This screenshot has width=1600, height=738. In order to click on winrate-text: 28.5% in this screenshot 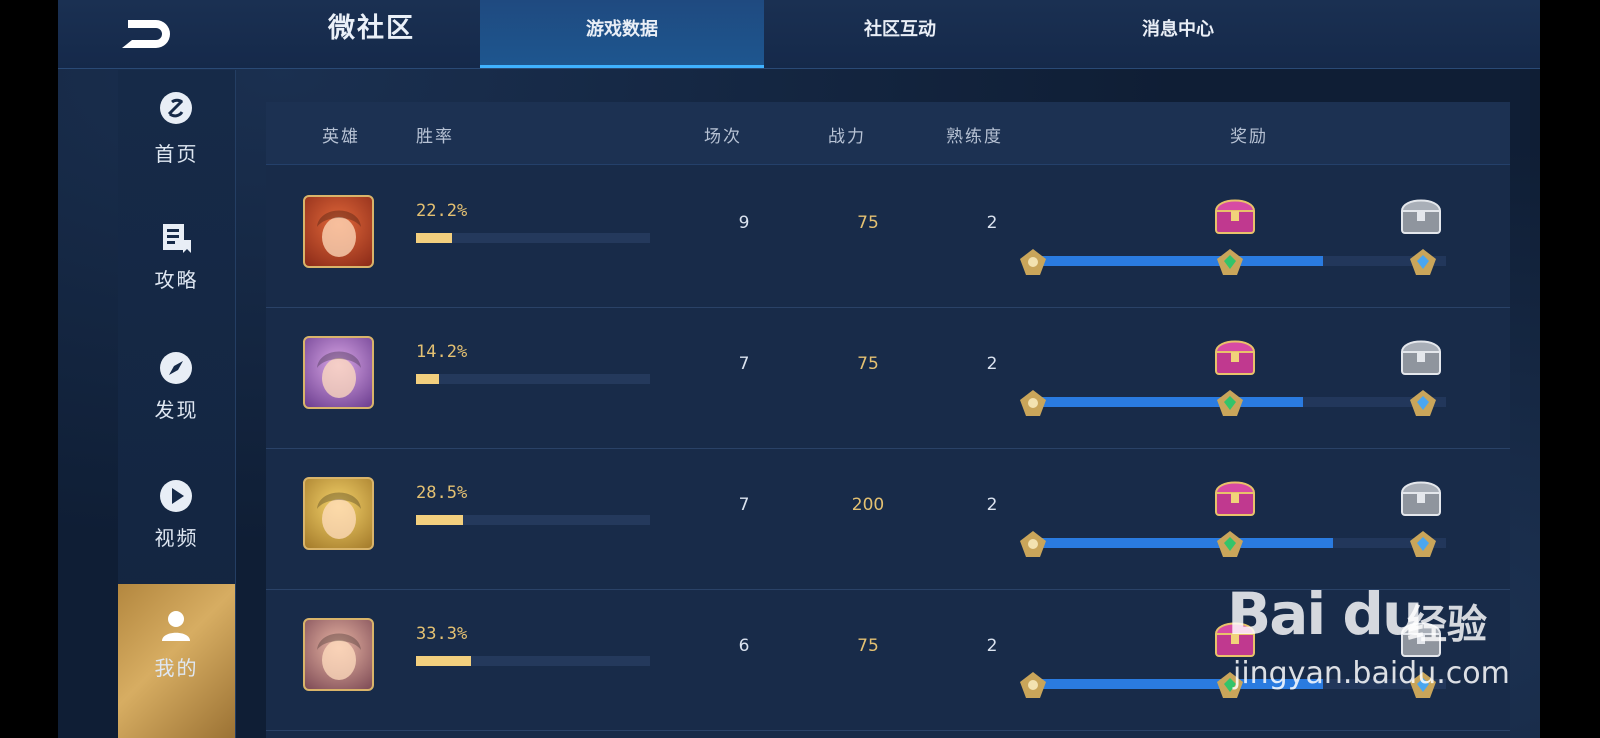, I will do `click(442, 493)`.